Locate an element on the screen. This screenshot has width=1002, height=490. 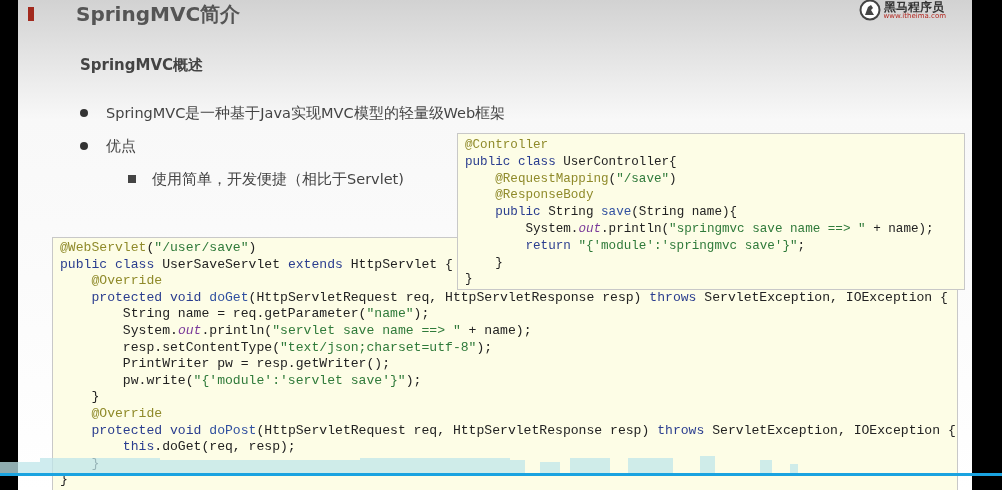
bullet-text: 优点 is located at coordinates (121, 146).